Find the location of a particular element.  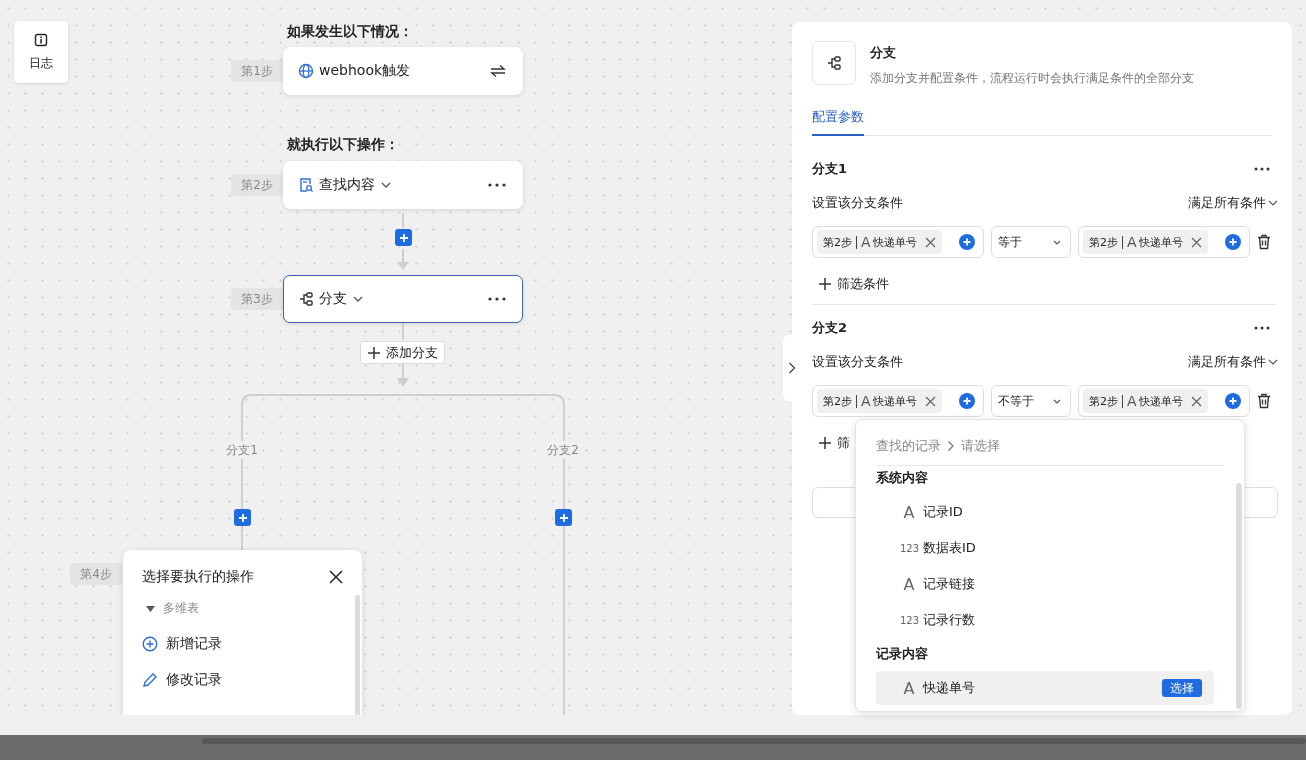

step-card: webhook触发 is located at coordinates (403, 71).